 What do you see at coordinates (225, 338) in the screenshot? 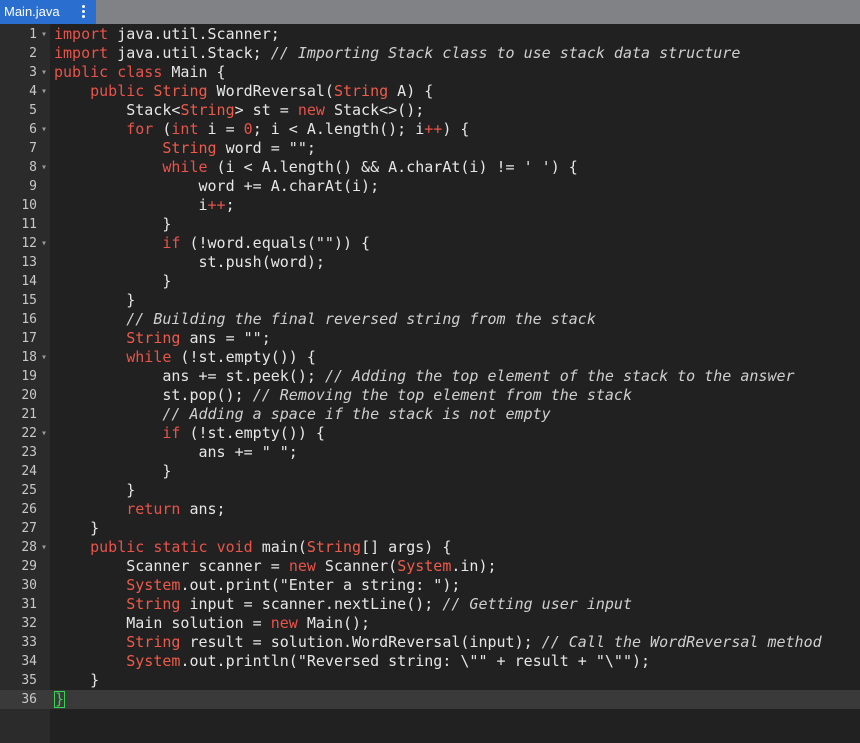
I see `code-token: ans = "";` at bounding box center [225, 338].